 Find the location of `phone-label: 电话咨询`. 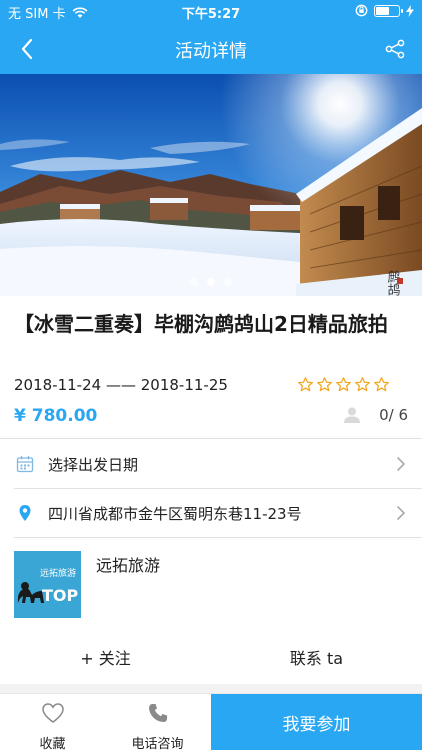

phone-label: 电话咨询 is located at coordinates (157, 743).